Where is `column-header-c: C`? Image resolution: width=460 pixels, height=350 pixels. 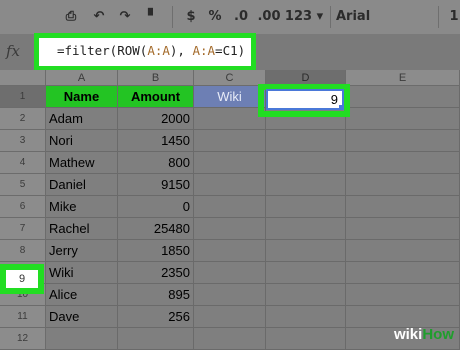 column-header-c: C is located at coordinates (230, 78).